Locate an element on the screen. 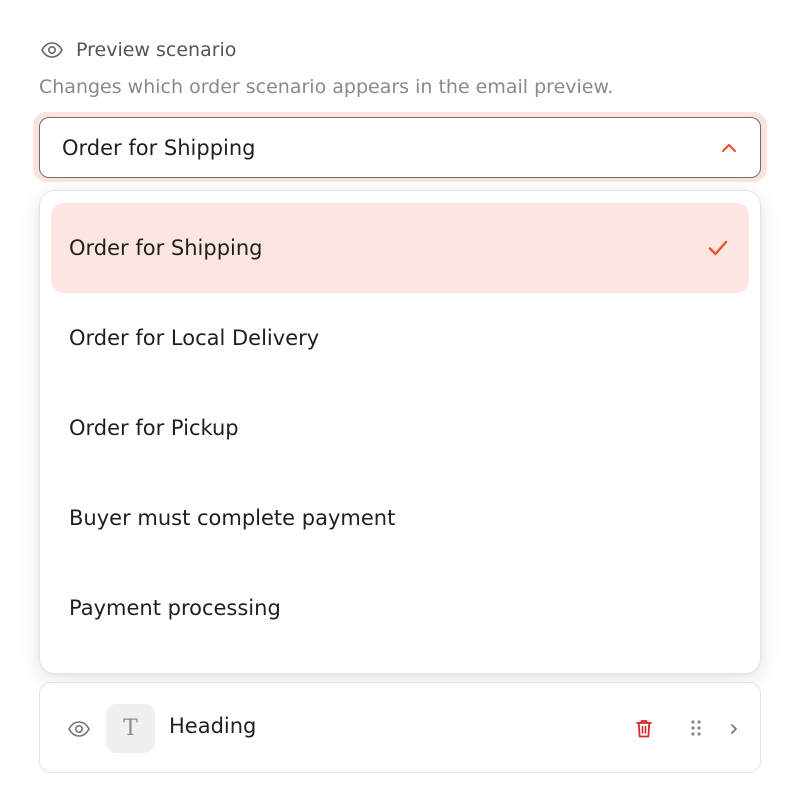 The width and height of the screenshot is (800, 800). menu-option-payment-processing: Payment processing is located at coordinates (400, 608).